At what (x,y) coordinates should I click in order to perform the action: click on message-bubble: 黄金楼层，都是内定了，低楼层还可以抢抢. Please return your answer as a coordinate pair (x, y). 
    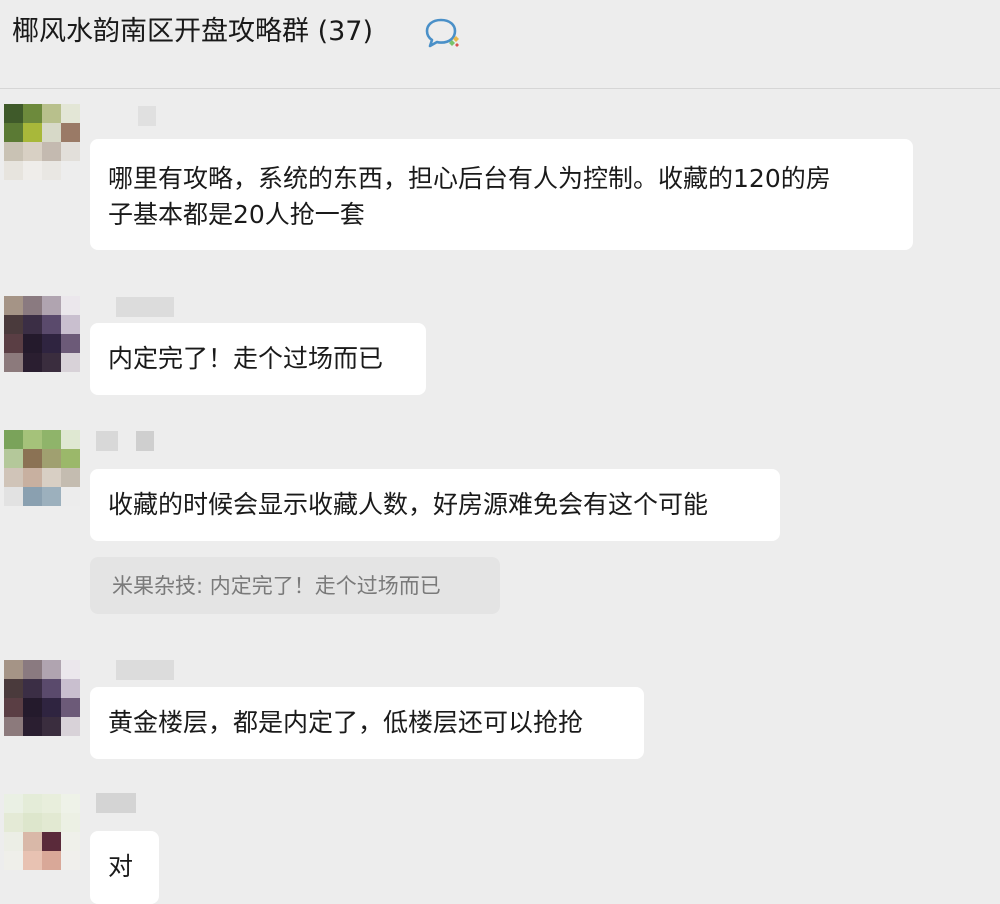
    Looking at the image, I should click on (367, 723).